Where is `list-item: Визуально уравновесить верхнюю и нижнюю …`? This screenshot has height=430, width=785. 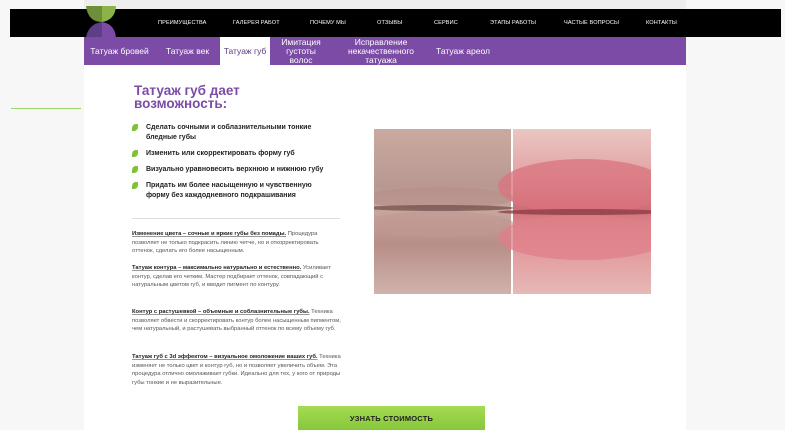
list-item: Визуально уравновесить верхнюю и нижнюю … is located at coordinates (232, 170).